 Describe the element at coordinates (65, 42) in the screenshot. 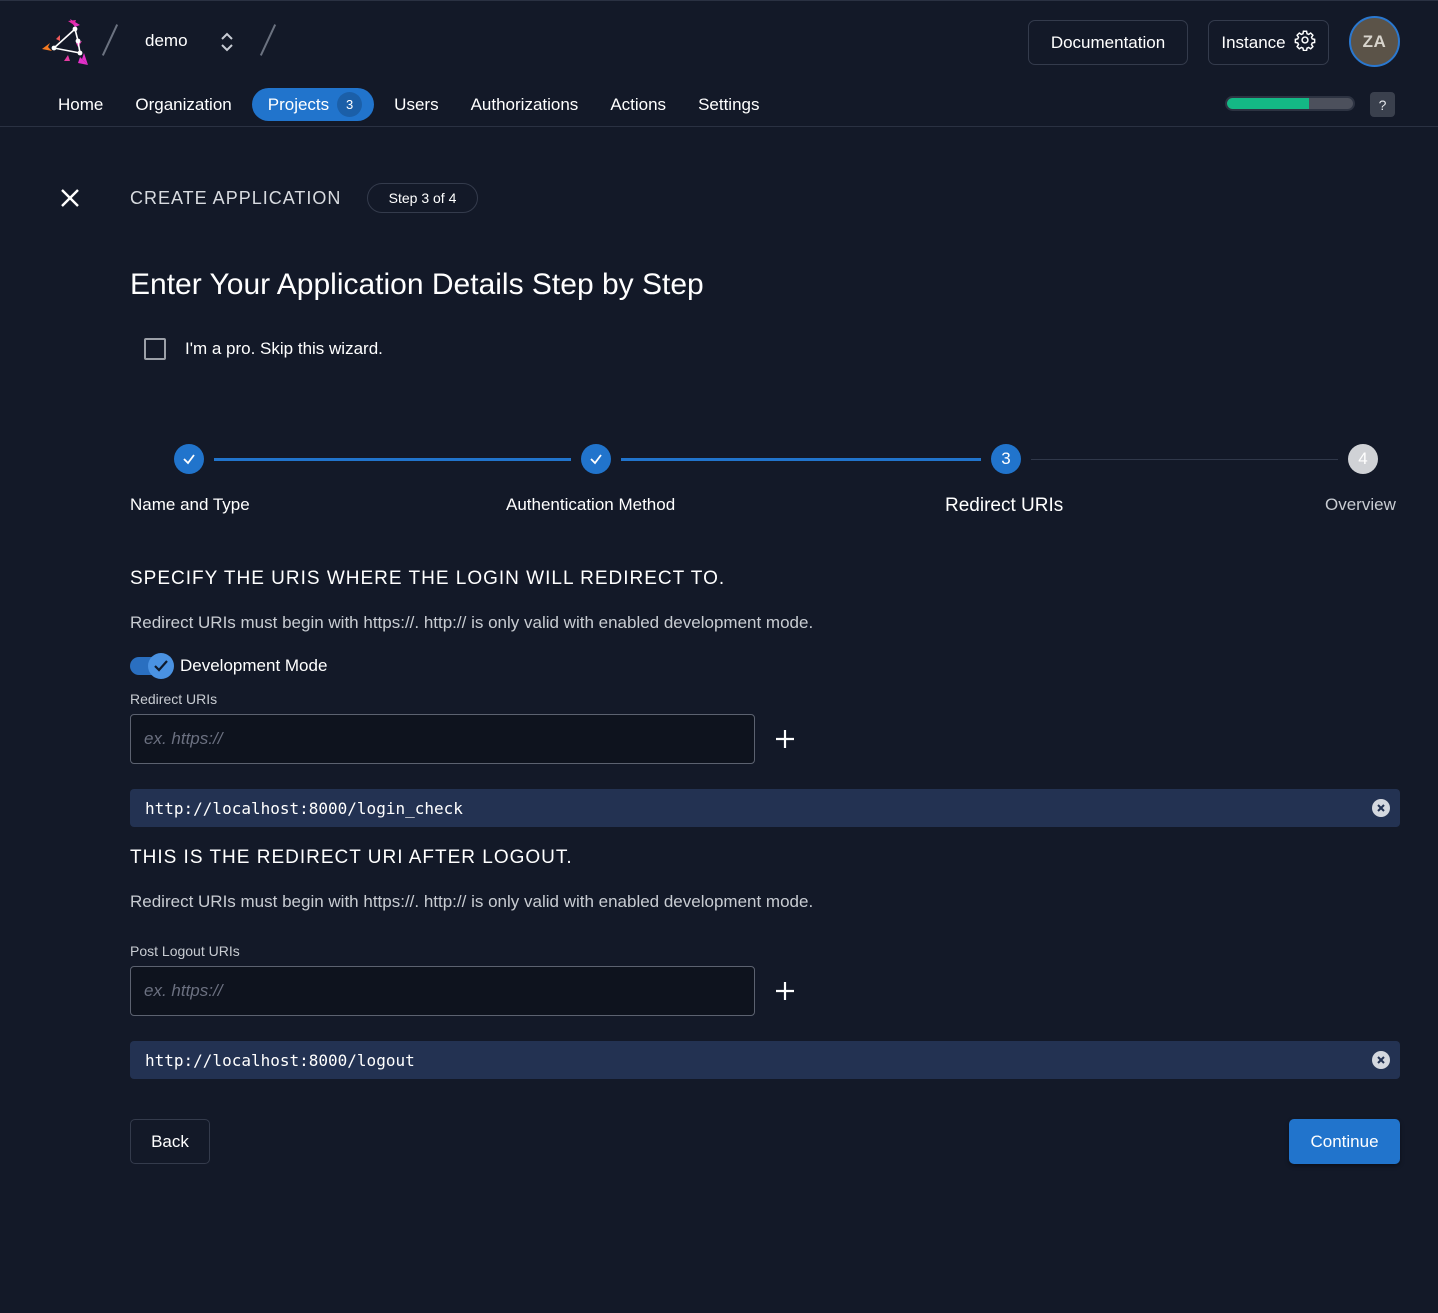

I see `app-logo-icon` at that location.